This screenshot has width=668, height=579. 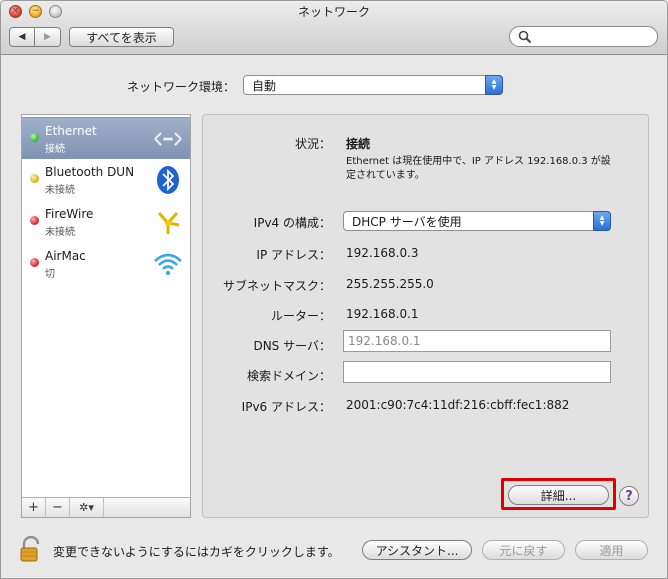 I want to click on status-value: 接続, so click(x=358, y=144).